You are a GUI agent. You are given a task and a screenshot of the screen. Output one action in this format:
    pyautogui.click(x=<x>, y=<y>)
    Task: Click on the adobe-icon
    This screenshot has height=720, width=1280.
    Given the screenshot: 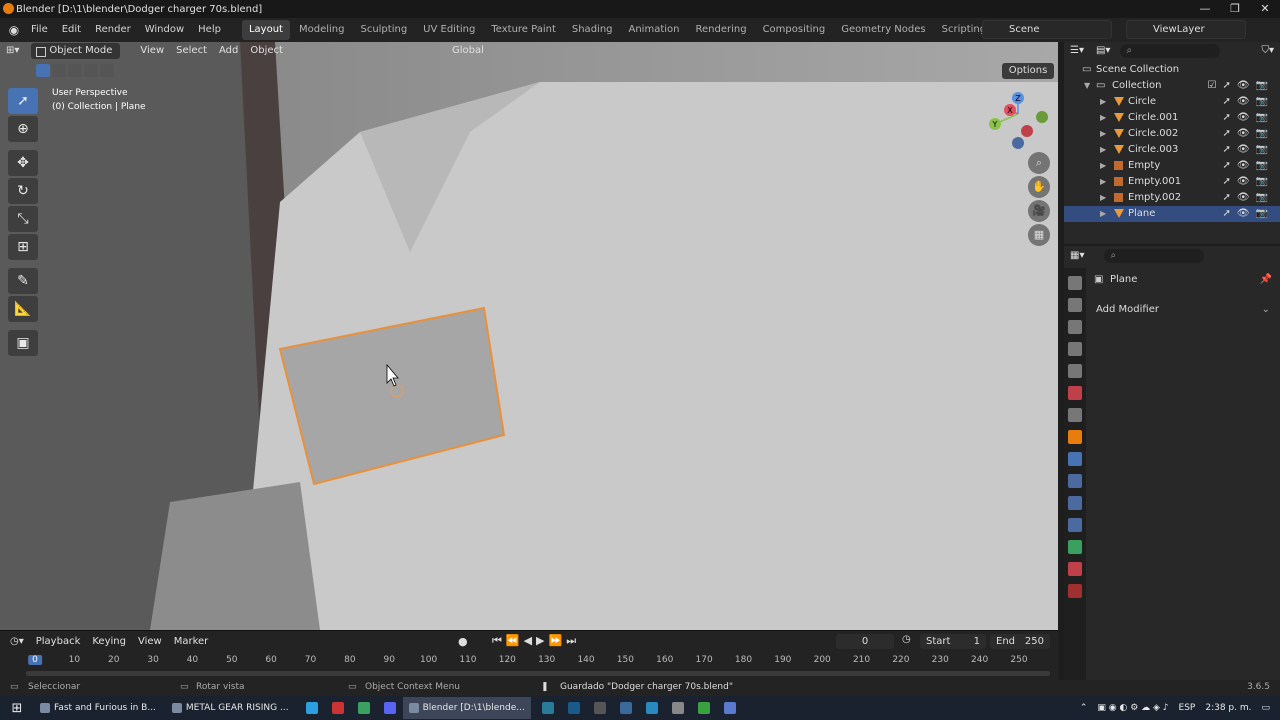 What is the action you would take?
    pyautogui.click(x=337, y=708)
    